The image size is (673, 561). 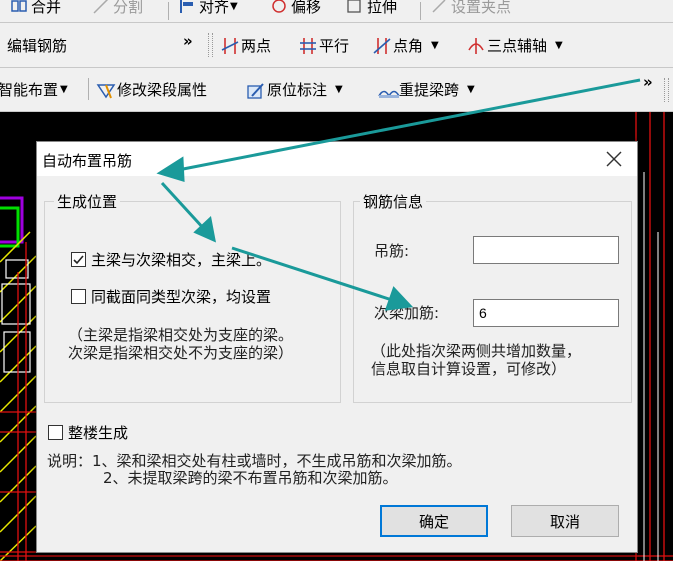 I want to click on three-point-axis-label: 三点辅轴, so click(x=517, y=45).